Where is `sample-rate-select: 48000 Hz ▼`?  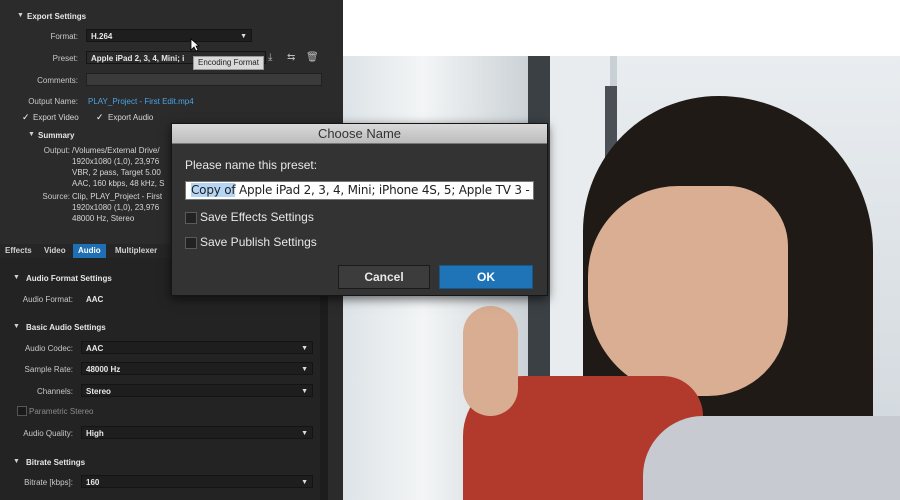 sample-rate-select: 48000 Hz ▼ is located at coordinates (197, 368).